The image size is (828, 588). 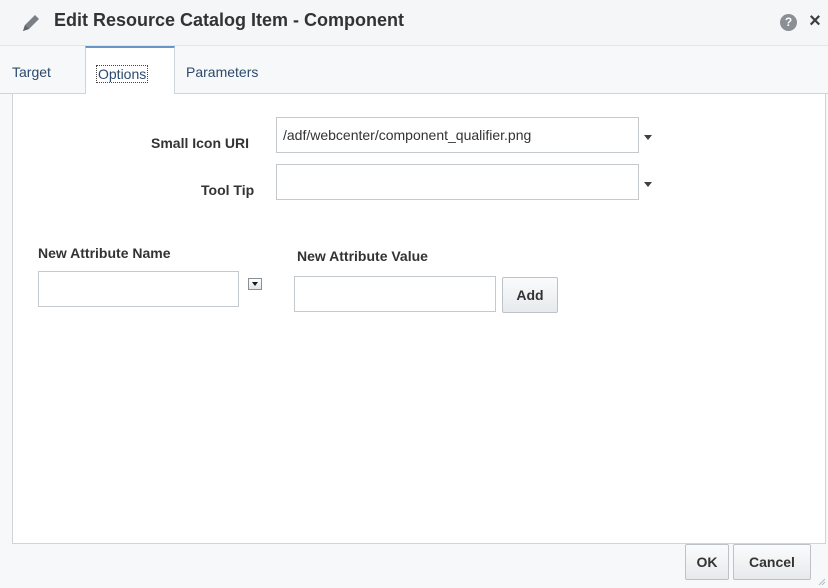 What do you see at coordinates (255, 284) in the screenshot?
I see `new-attribute-name-dropdown-button` at bounding box center [255, 284].